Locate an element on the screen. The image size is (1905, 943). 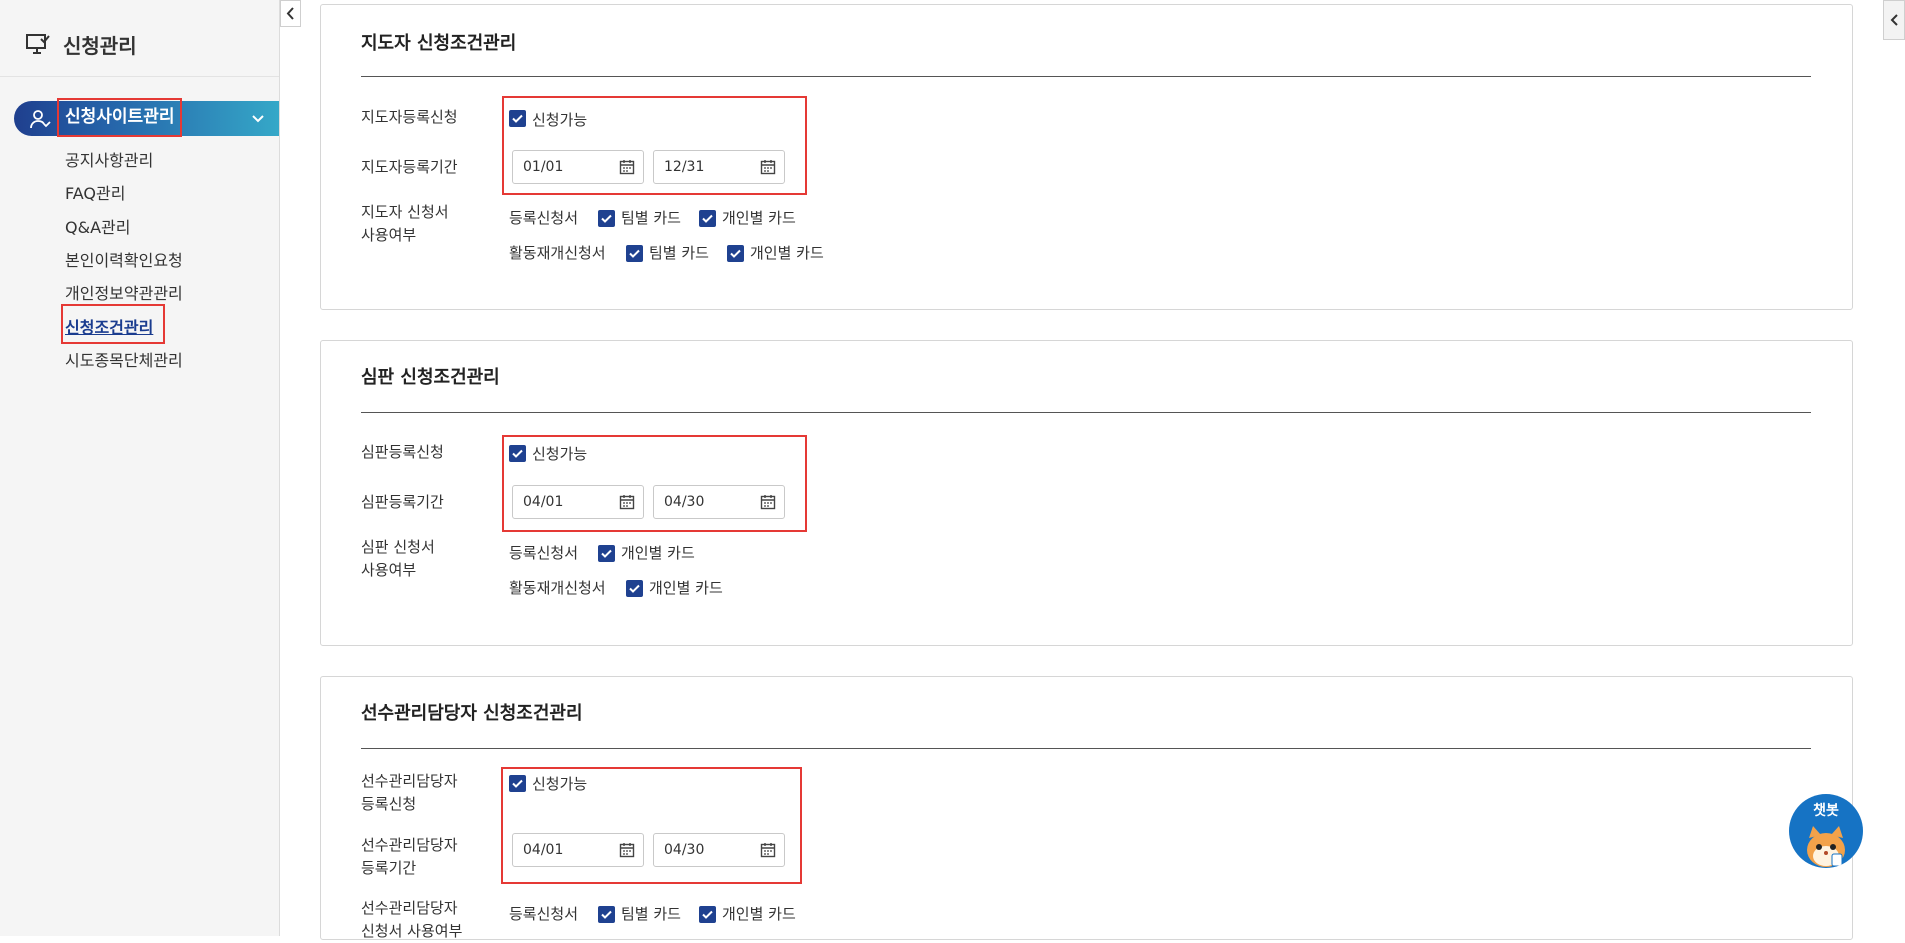
right-panel-toggle-button is located at coordinates (1894, 20).